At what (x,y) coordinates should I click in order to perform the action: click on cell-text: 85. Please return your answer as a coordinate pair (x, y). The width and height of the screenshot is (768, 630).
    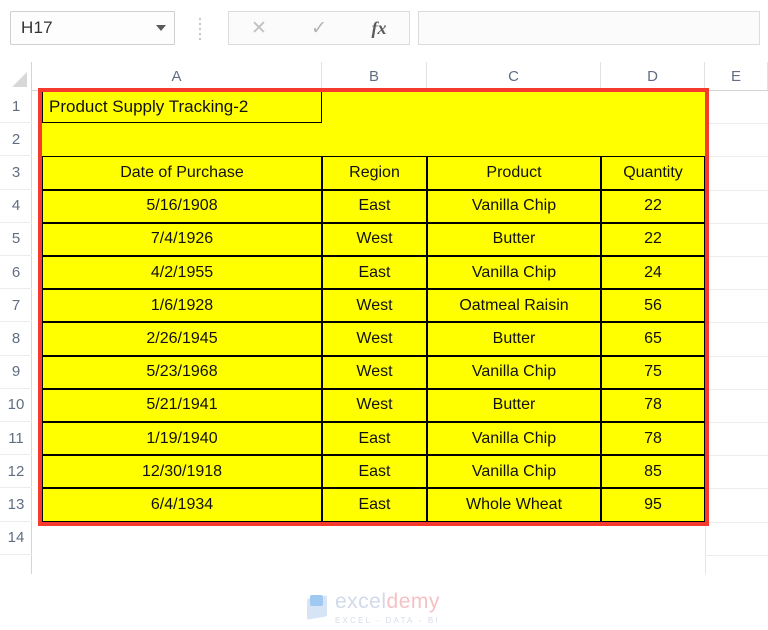
    Looking at the image, I should click on (653, 471).